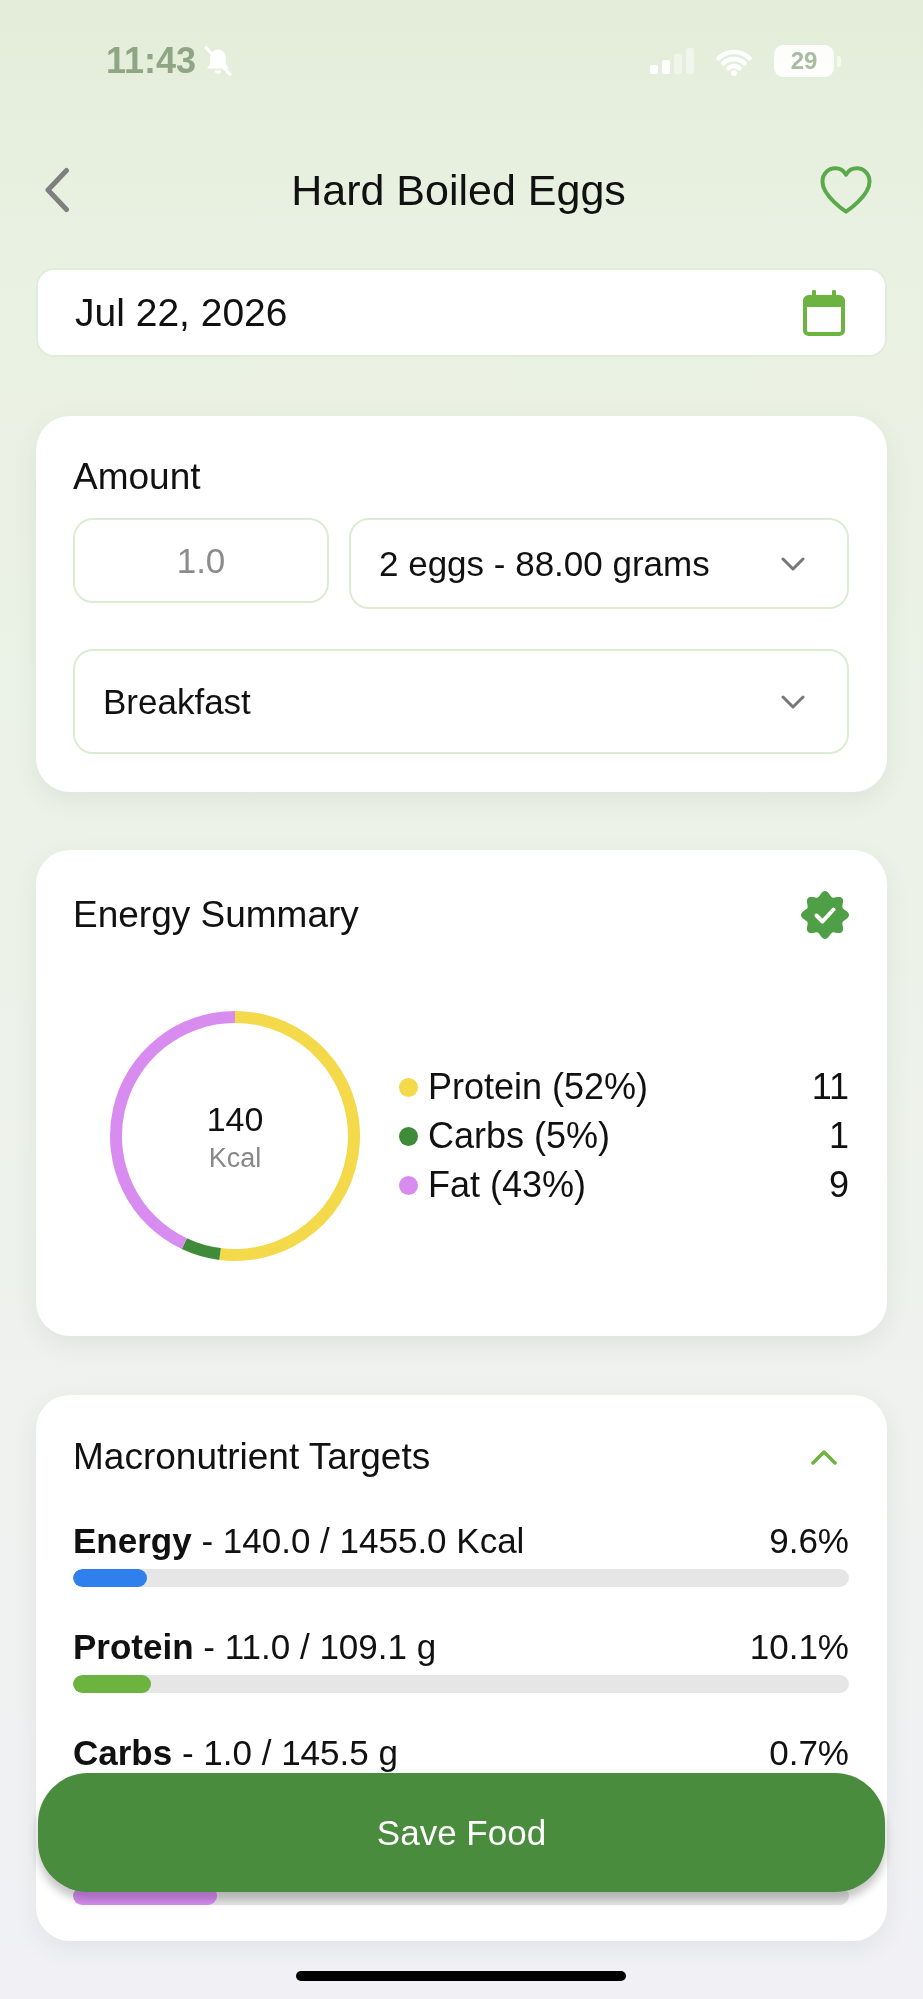 The width and height of the screenshot is (923, 1999). Describe the element at coordinates (137, 477) in the screenshot. I see `card-title: Amount` at that location.